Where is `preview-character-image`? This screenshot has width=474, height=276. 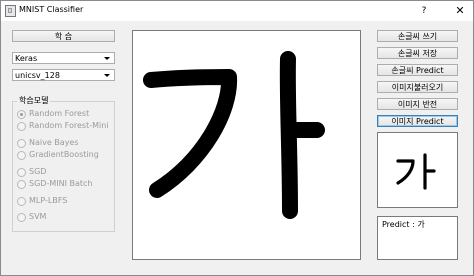
preview-character-image is located at coordinates (416, 171).